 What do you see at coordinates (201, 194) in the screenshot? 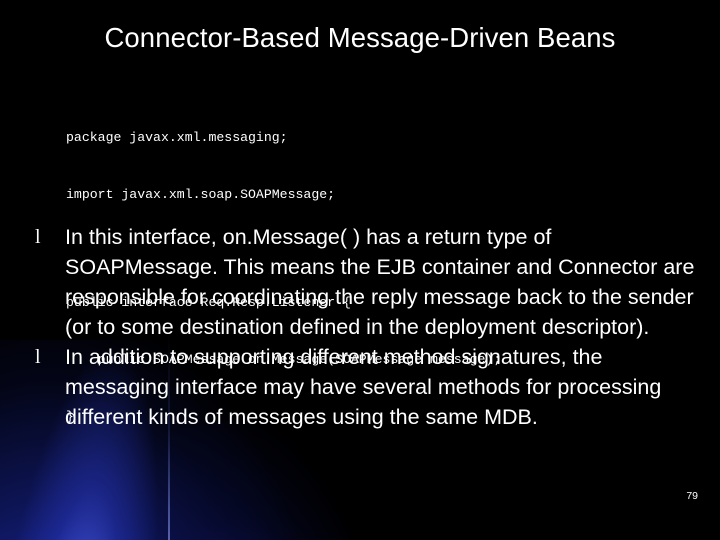
I see `code-line: import javax.xml.soap.SOAPMessage;` at bounding box center [201, 194].